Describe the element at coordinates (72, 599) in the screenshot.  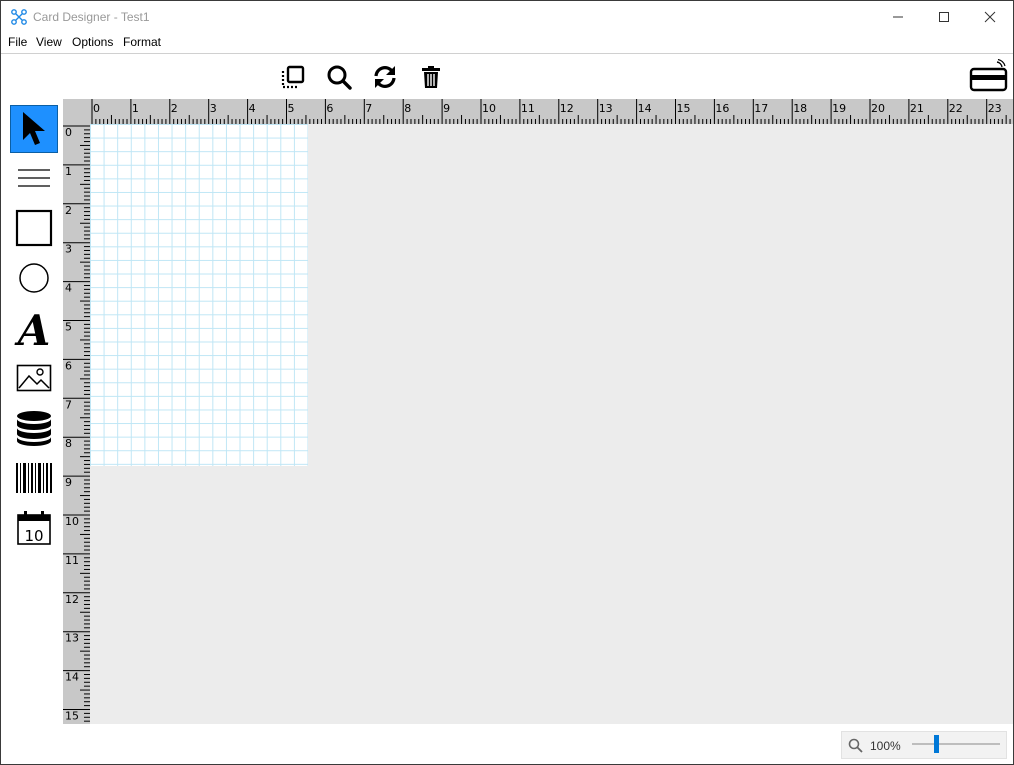
I see `ruler-v-label: 12` at that location.